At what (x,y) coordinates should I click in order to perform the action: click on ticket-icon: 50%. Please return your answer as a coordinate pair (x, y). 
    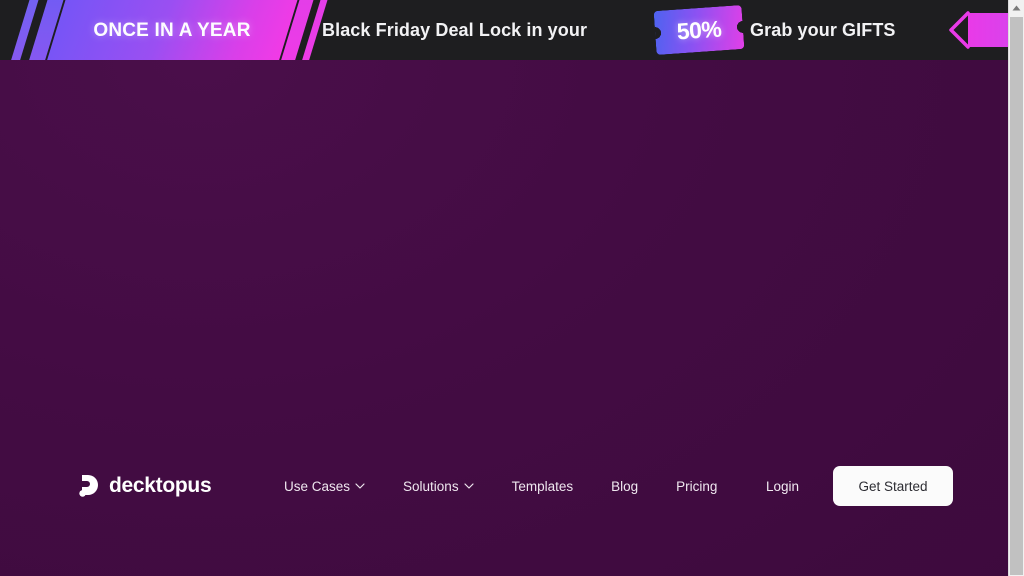
    Looking at the image, I should click on (699, 30).